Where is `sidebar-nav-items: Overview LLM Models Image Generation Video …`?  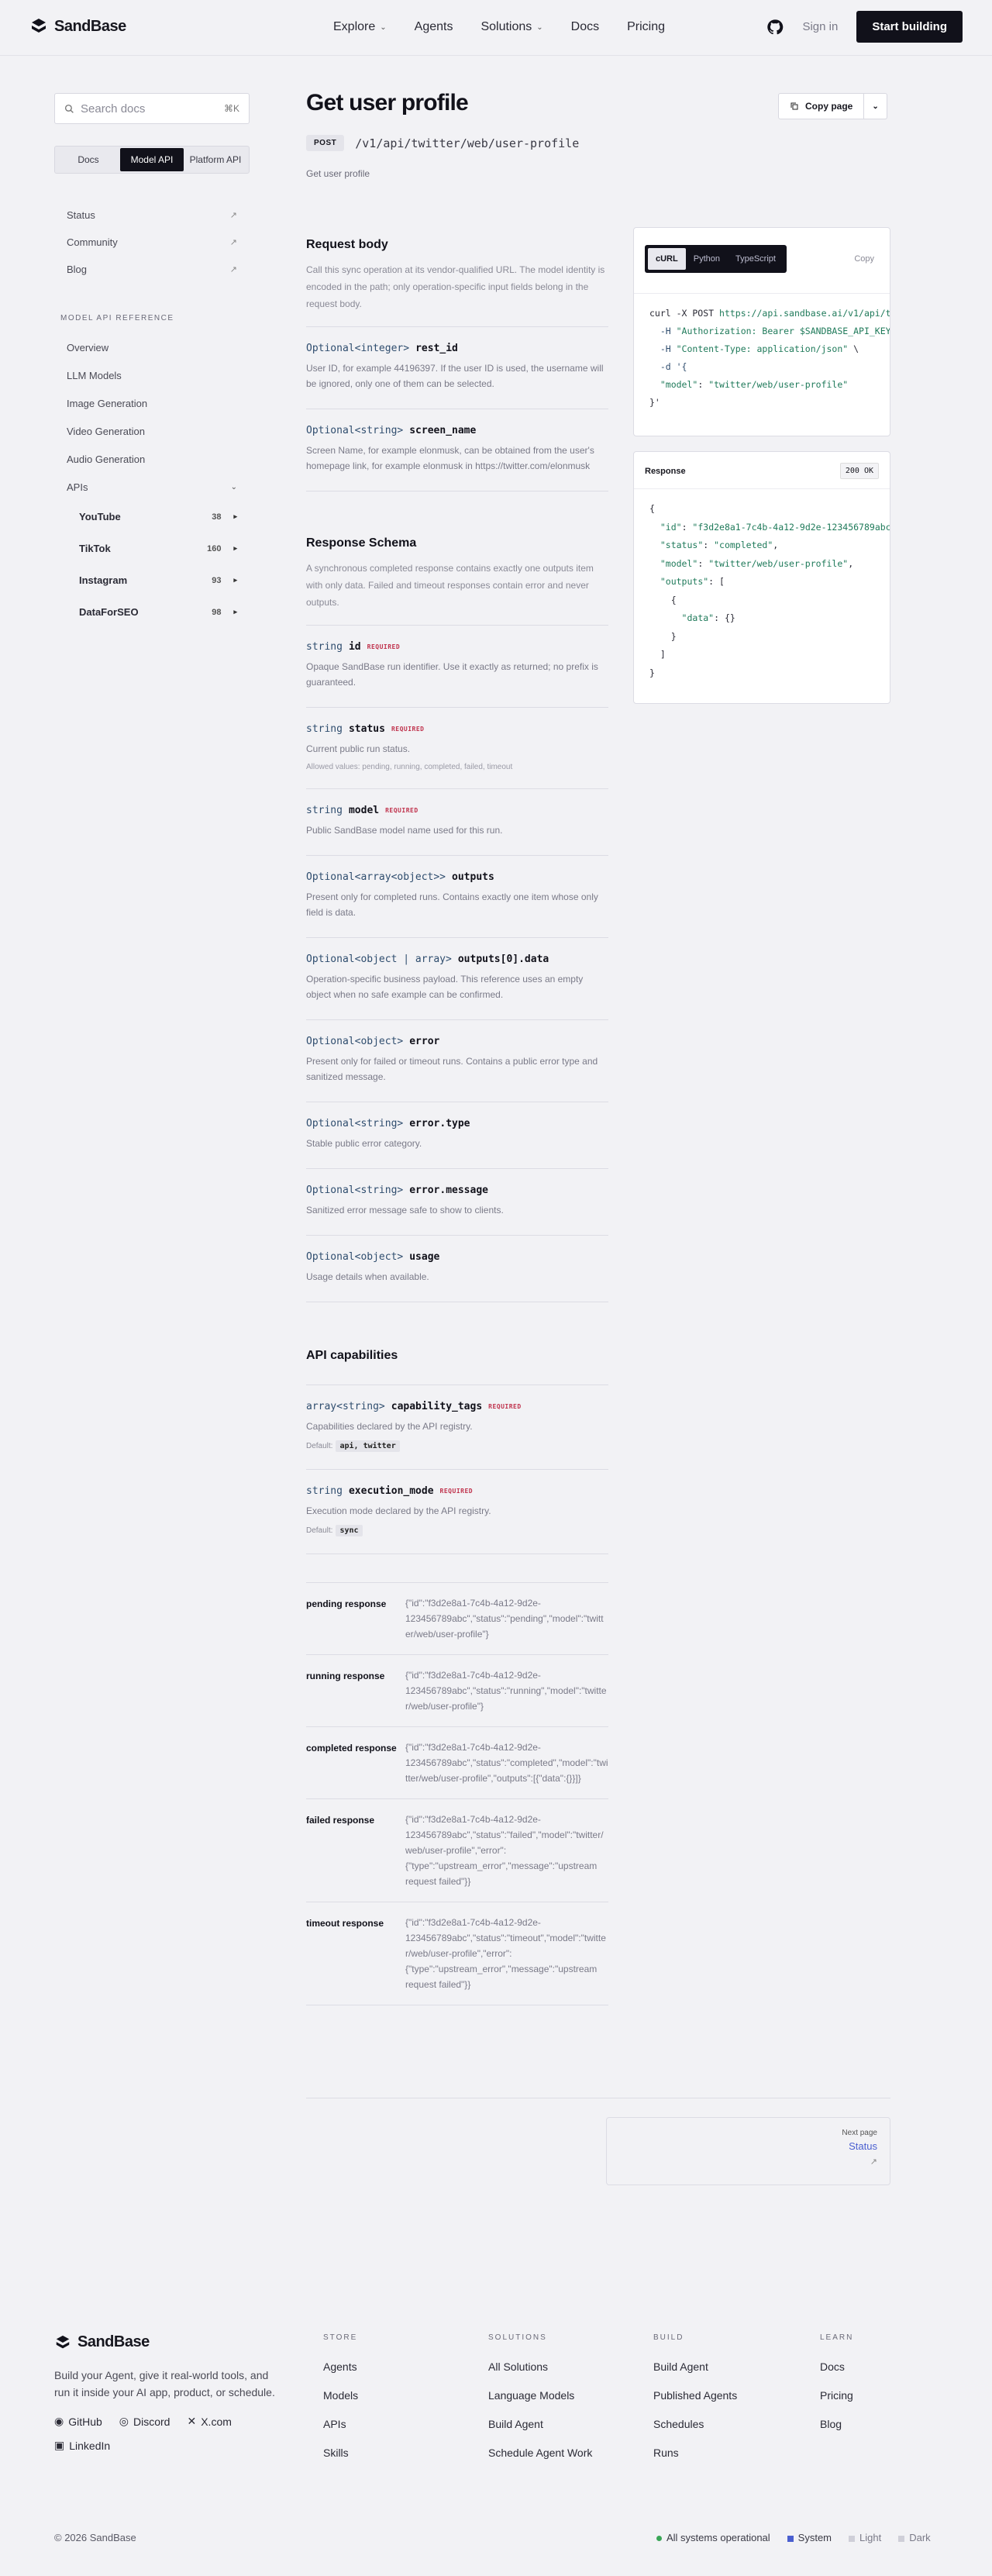 sidebar-nav-items: Overview LLM Models Image Generation Video … is located at coordinates (152, 417).